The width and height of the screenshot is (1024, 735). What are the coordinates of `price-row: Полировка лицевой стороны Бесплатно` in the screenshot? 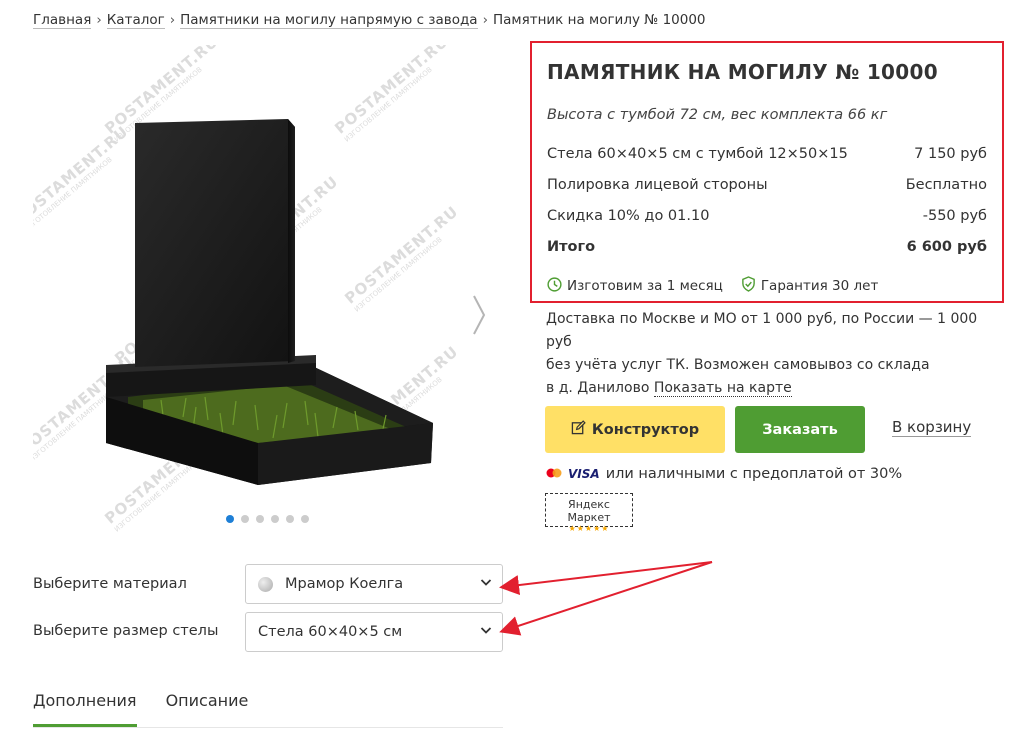 It's located at (767, 185).